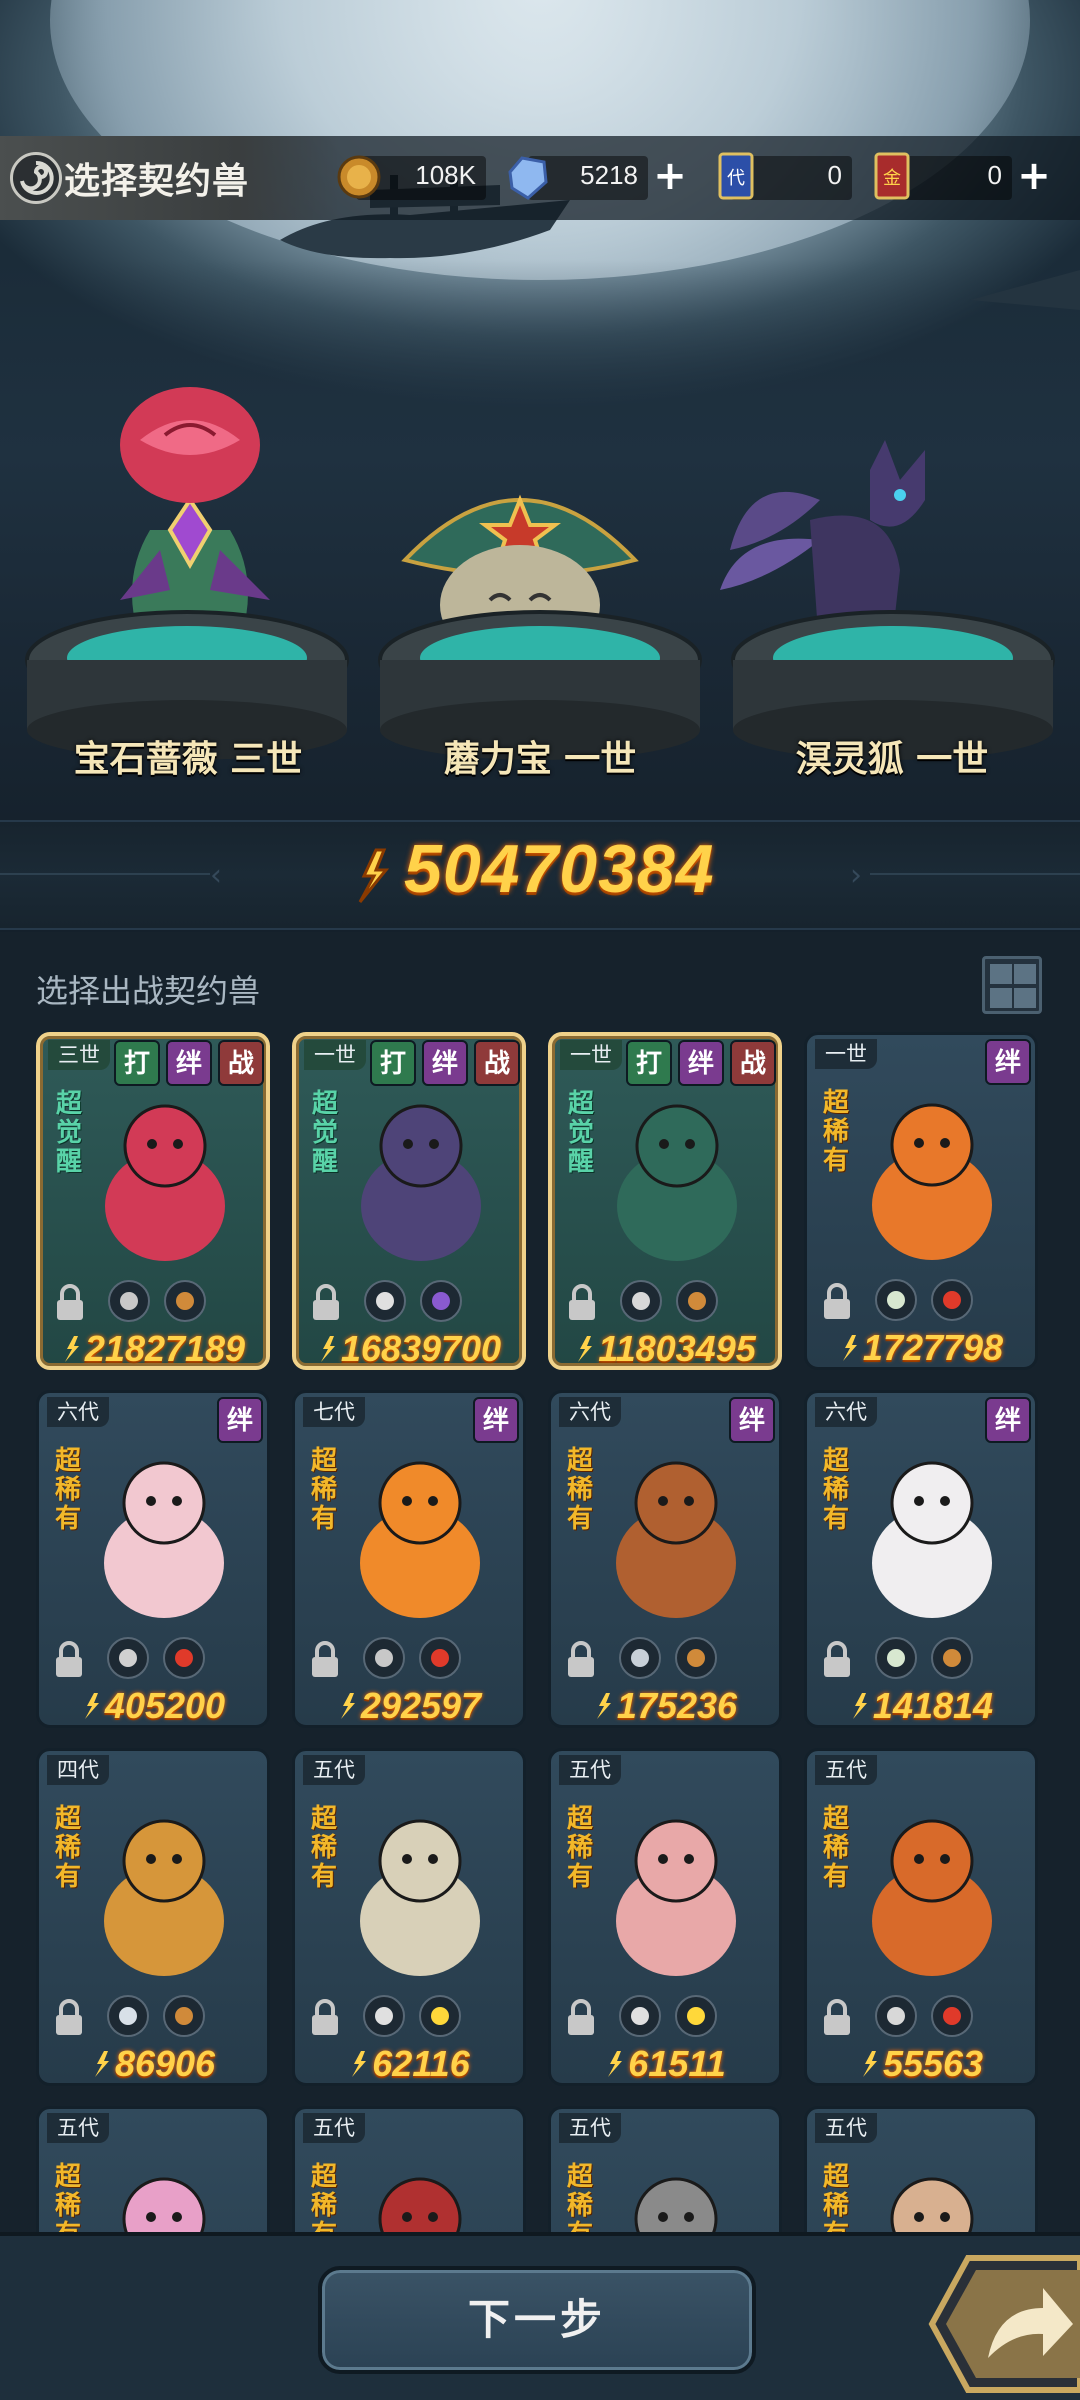  I want to click on creature-power-value: 61511, so click(677, 2063).